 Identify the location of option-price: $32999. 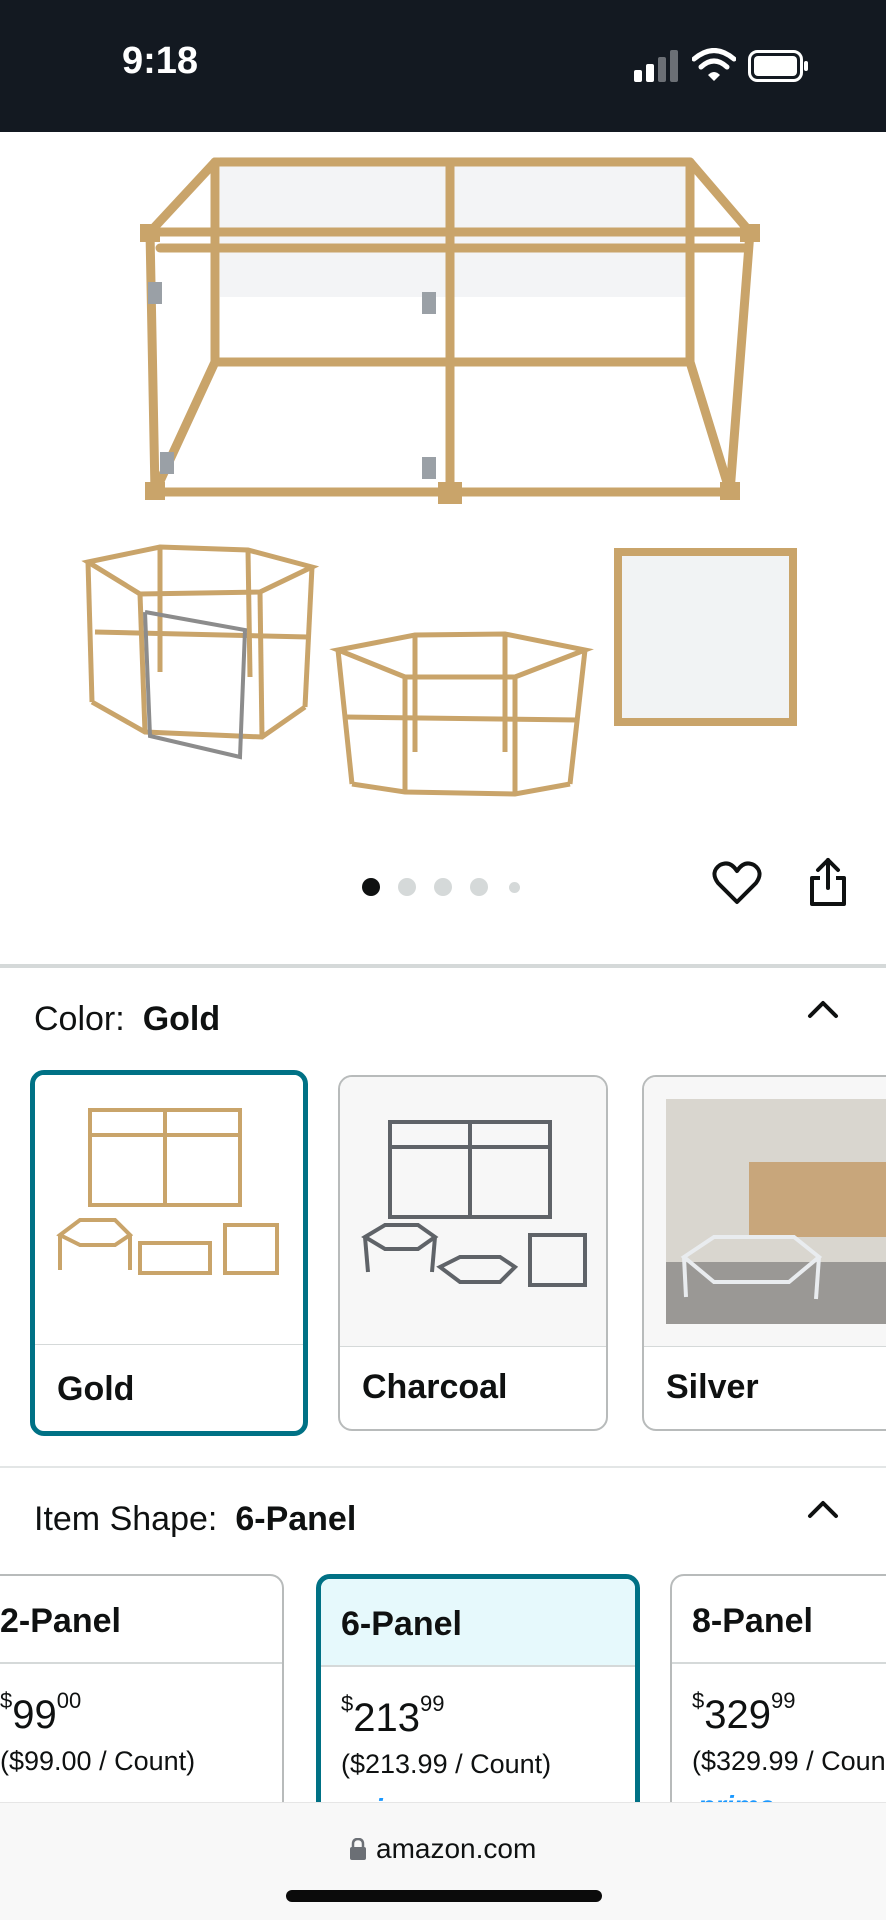
(743, 1713).